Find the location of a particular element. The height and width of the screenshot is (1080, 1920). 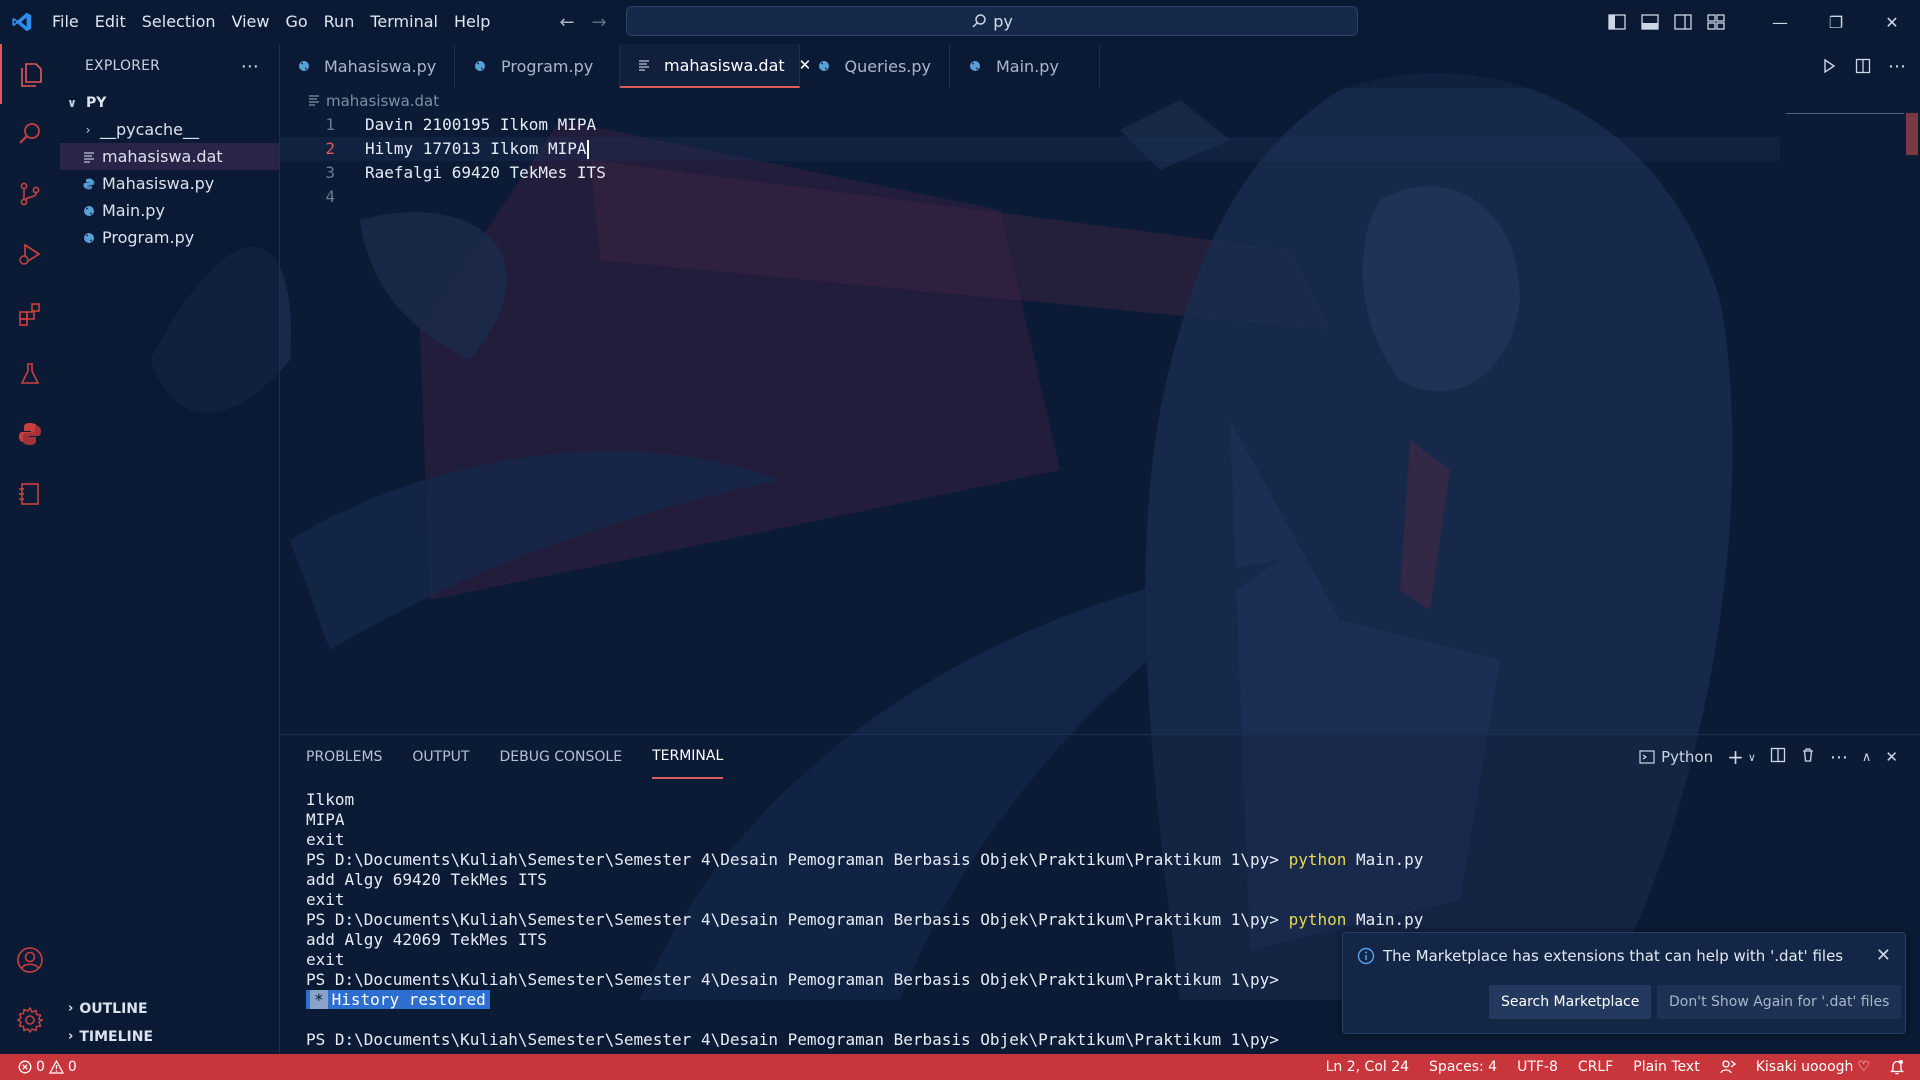

notebook-icon is located at coordinates (30, 494).